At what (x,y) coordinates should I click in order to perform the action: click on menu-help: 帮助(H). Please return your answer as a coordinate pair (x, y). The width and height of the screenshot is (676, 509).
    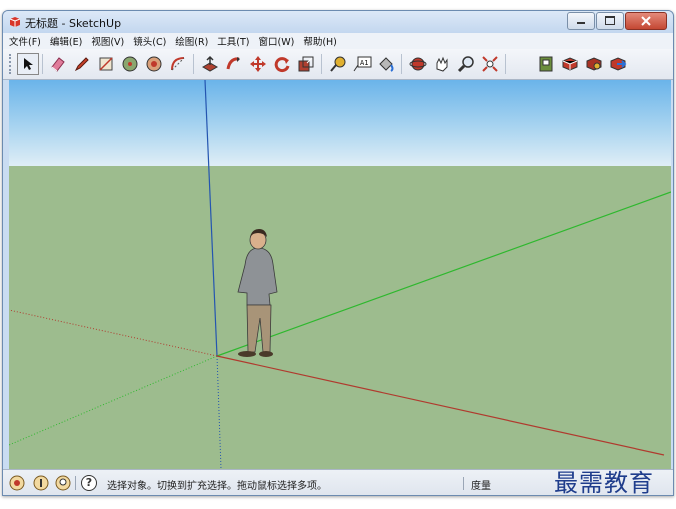
    Looking at the image, I should click on (320, 41).